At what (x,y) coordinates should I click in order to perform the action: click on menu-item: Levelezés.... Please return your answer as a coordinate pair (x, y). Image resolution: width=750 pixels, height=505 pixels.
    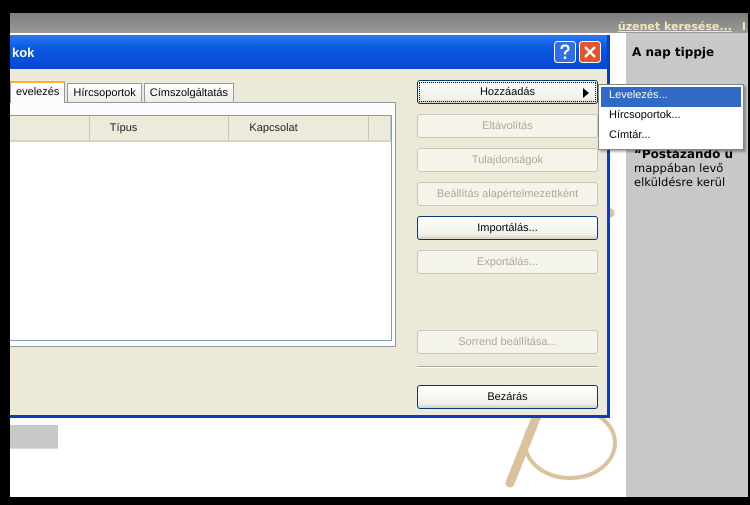
    Looking at the image, I should click on (671, 97).